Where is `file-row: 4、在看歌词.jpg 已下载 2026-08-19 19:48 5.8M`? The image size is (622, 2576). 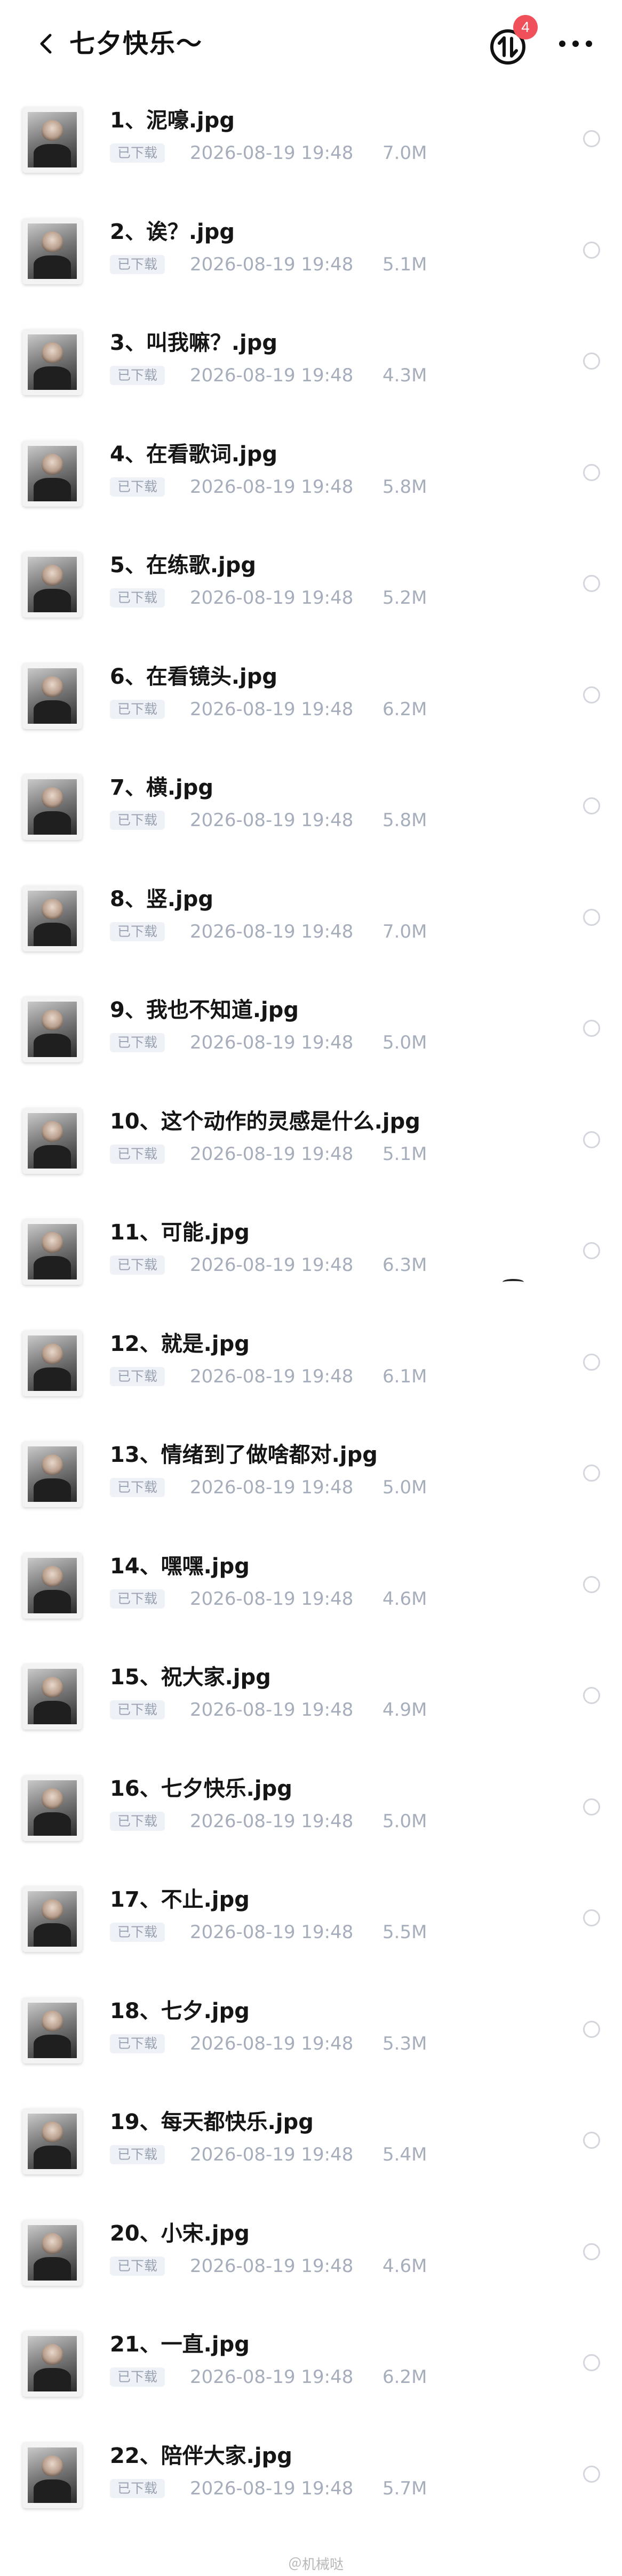
file-row: 4、在看歌词.jpg 已下载 2026-08-19 19:48 5.8M is located at coordinates (311, 480).